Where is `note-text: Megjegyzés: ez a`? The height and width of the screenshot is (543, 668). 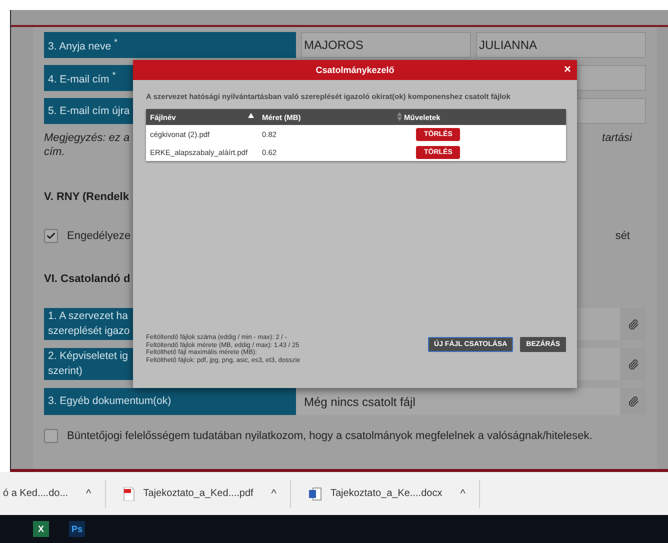
note-text: Megjegyzés: ez a is located at coordinates (87, 138).